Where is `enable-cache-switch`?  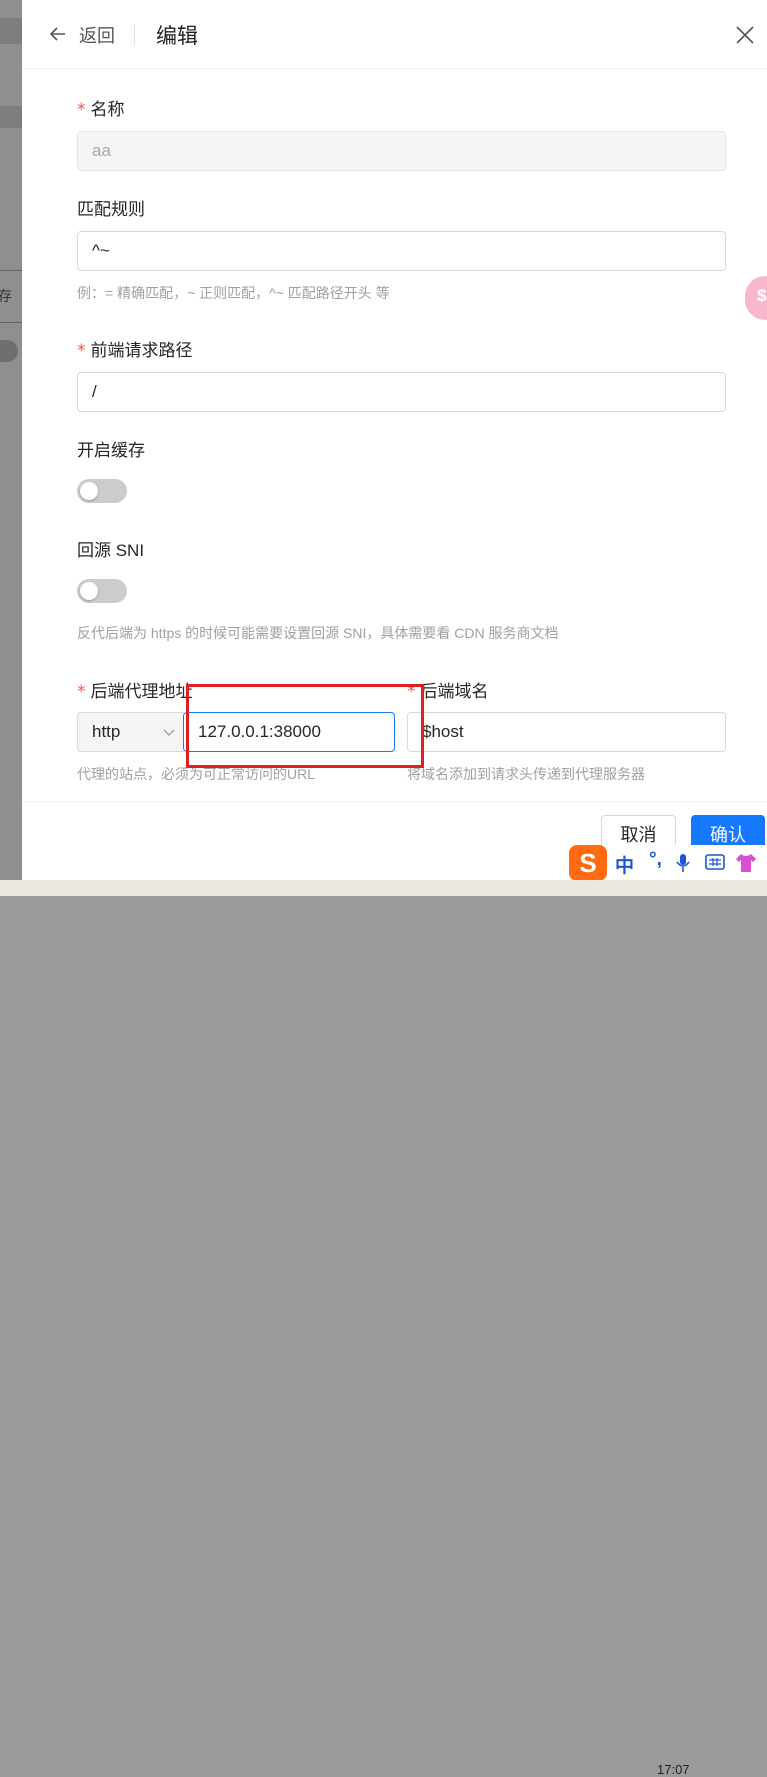 enable-cache-switch is located at coordinates (102, 491).